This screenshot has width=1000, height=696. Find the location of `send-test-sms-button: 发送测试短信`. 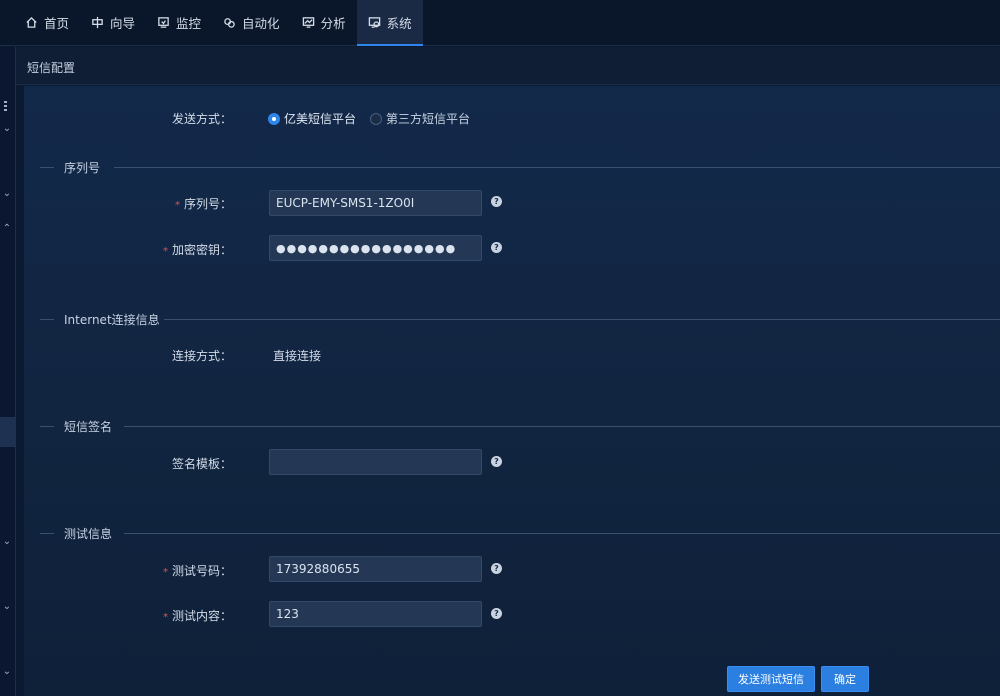

send-test-sms-button: 发送测试短信 is located at coordinates (771, 679).